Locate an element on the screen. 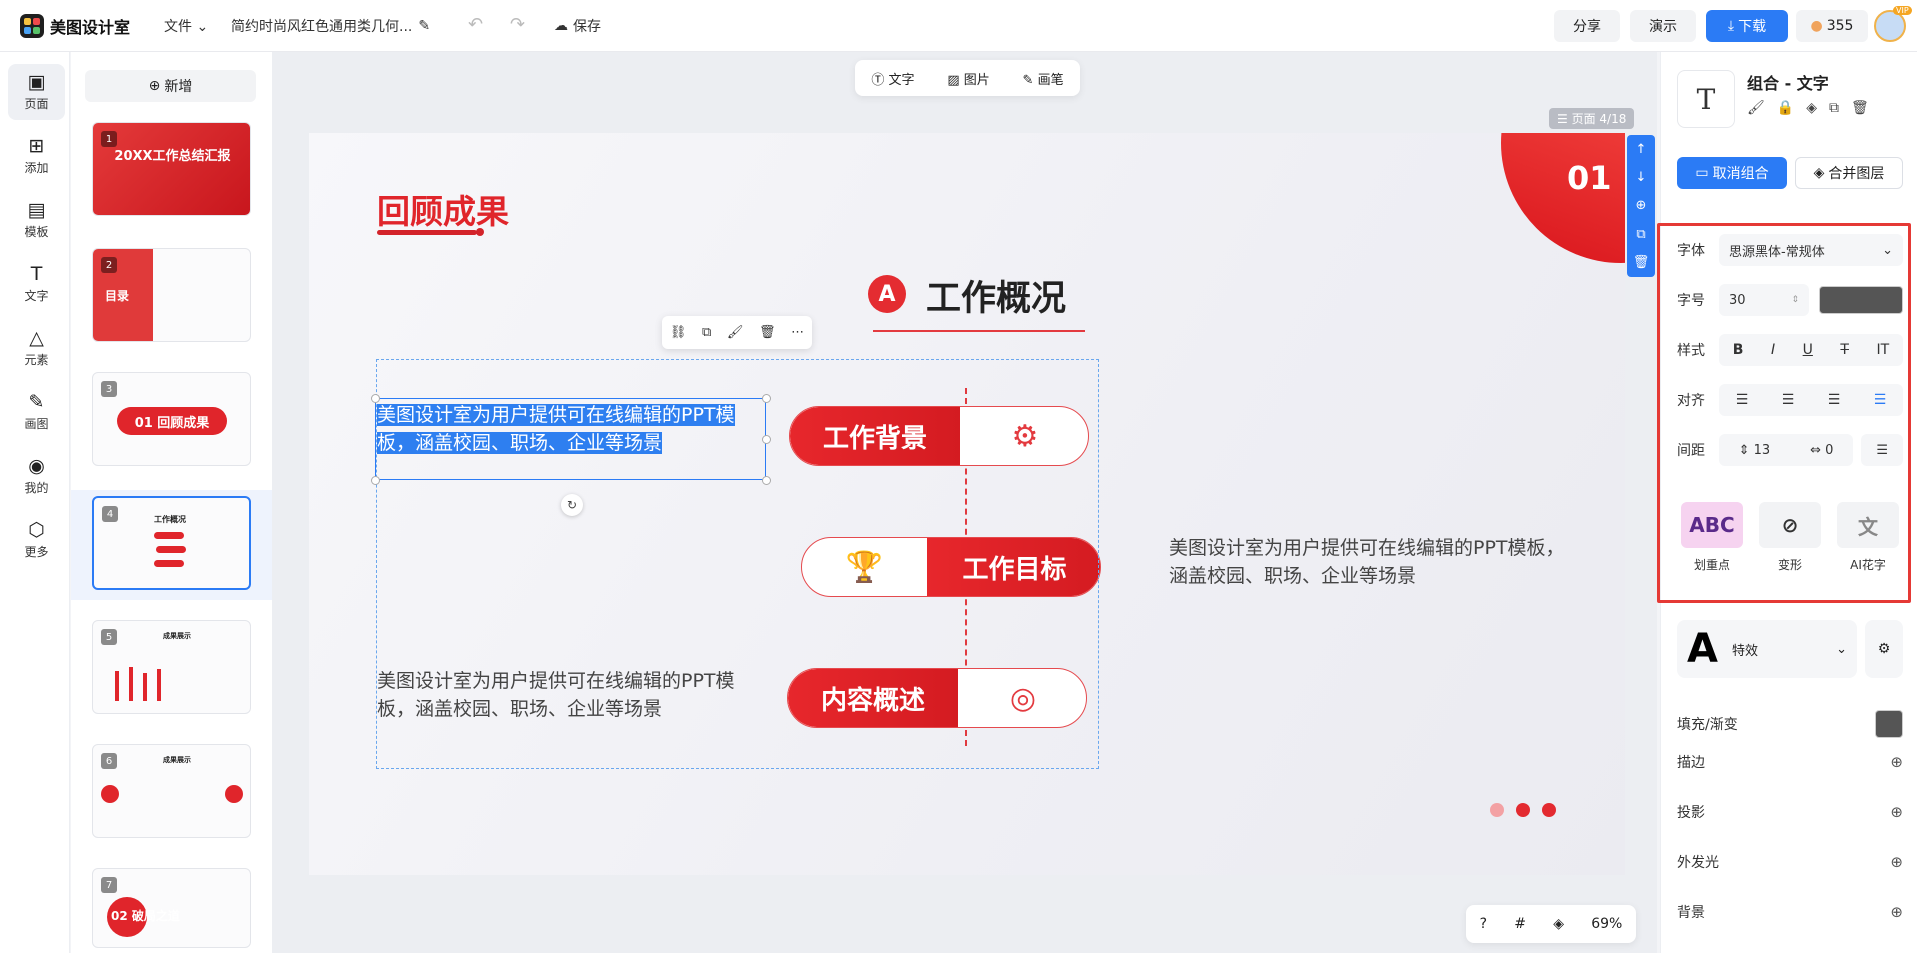 This screenshot has height=953, width=1917. vertical-text-icon: IT is located at coordinates (1883, 350).